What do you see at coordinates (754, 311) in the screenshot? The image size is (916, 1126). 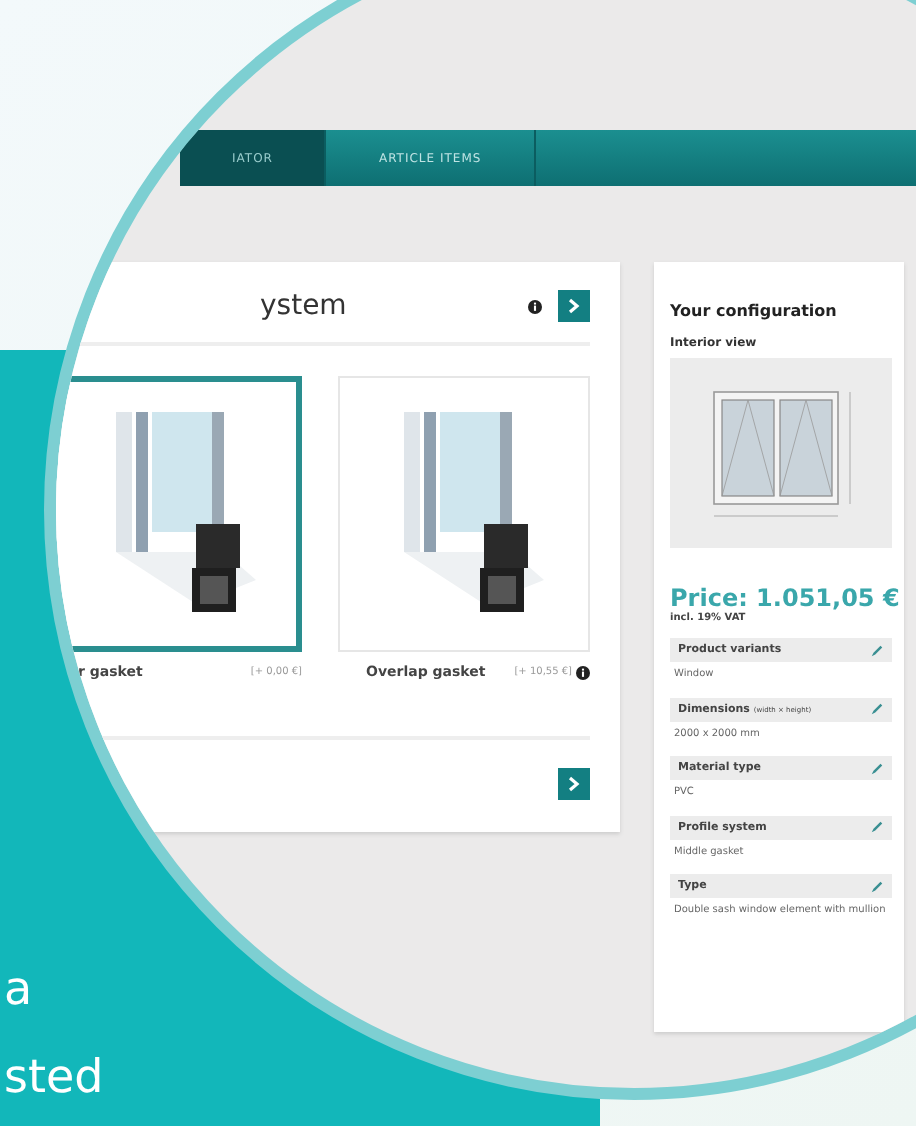 I see `config-title: Your configuration` at bounding box center [754, 311].